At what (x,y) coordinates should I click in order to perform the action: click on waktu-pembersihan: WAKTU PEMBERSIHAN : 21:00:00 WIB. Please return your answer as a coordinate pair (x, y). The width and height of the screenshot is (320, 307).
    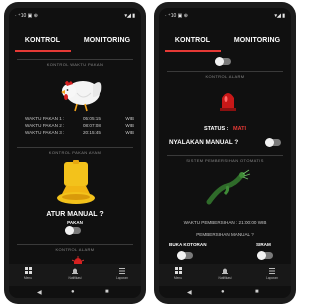
    Looking at the image, I should click on (225, 222).